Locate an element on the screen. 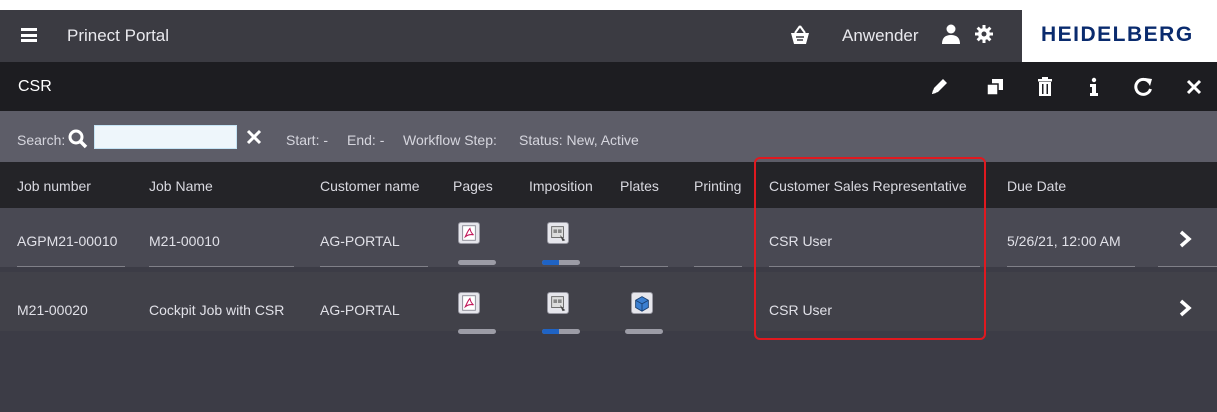 The image size is (1217, 412). workflow-step-filter: Workflow Step: is located at coordinates (450, 140).